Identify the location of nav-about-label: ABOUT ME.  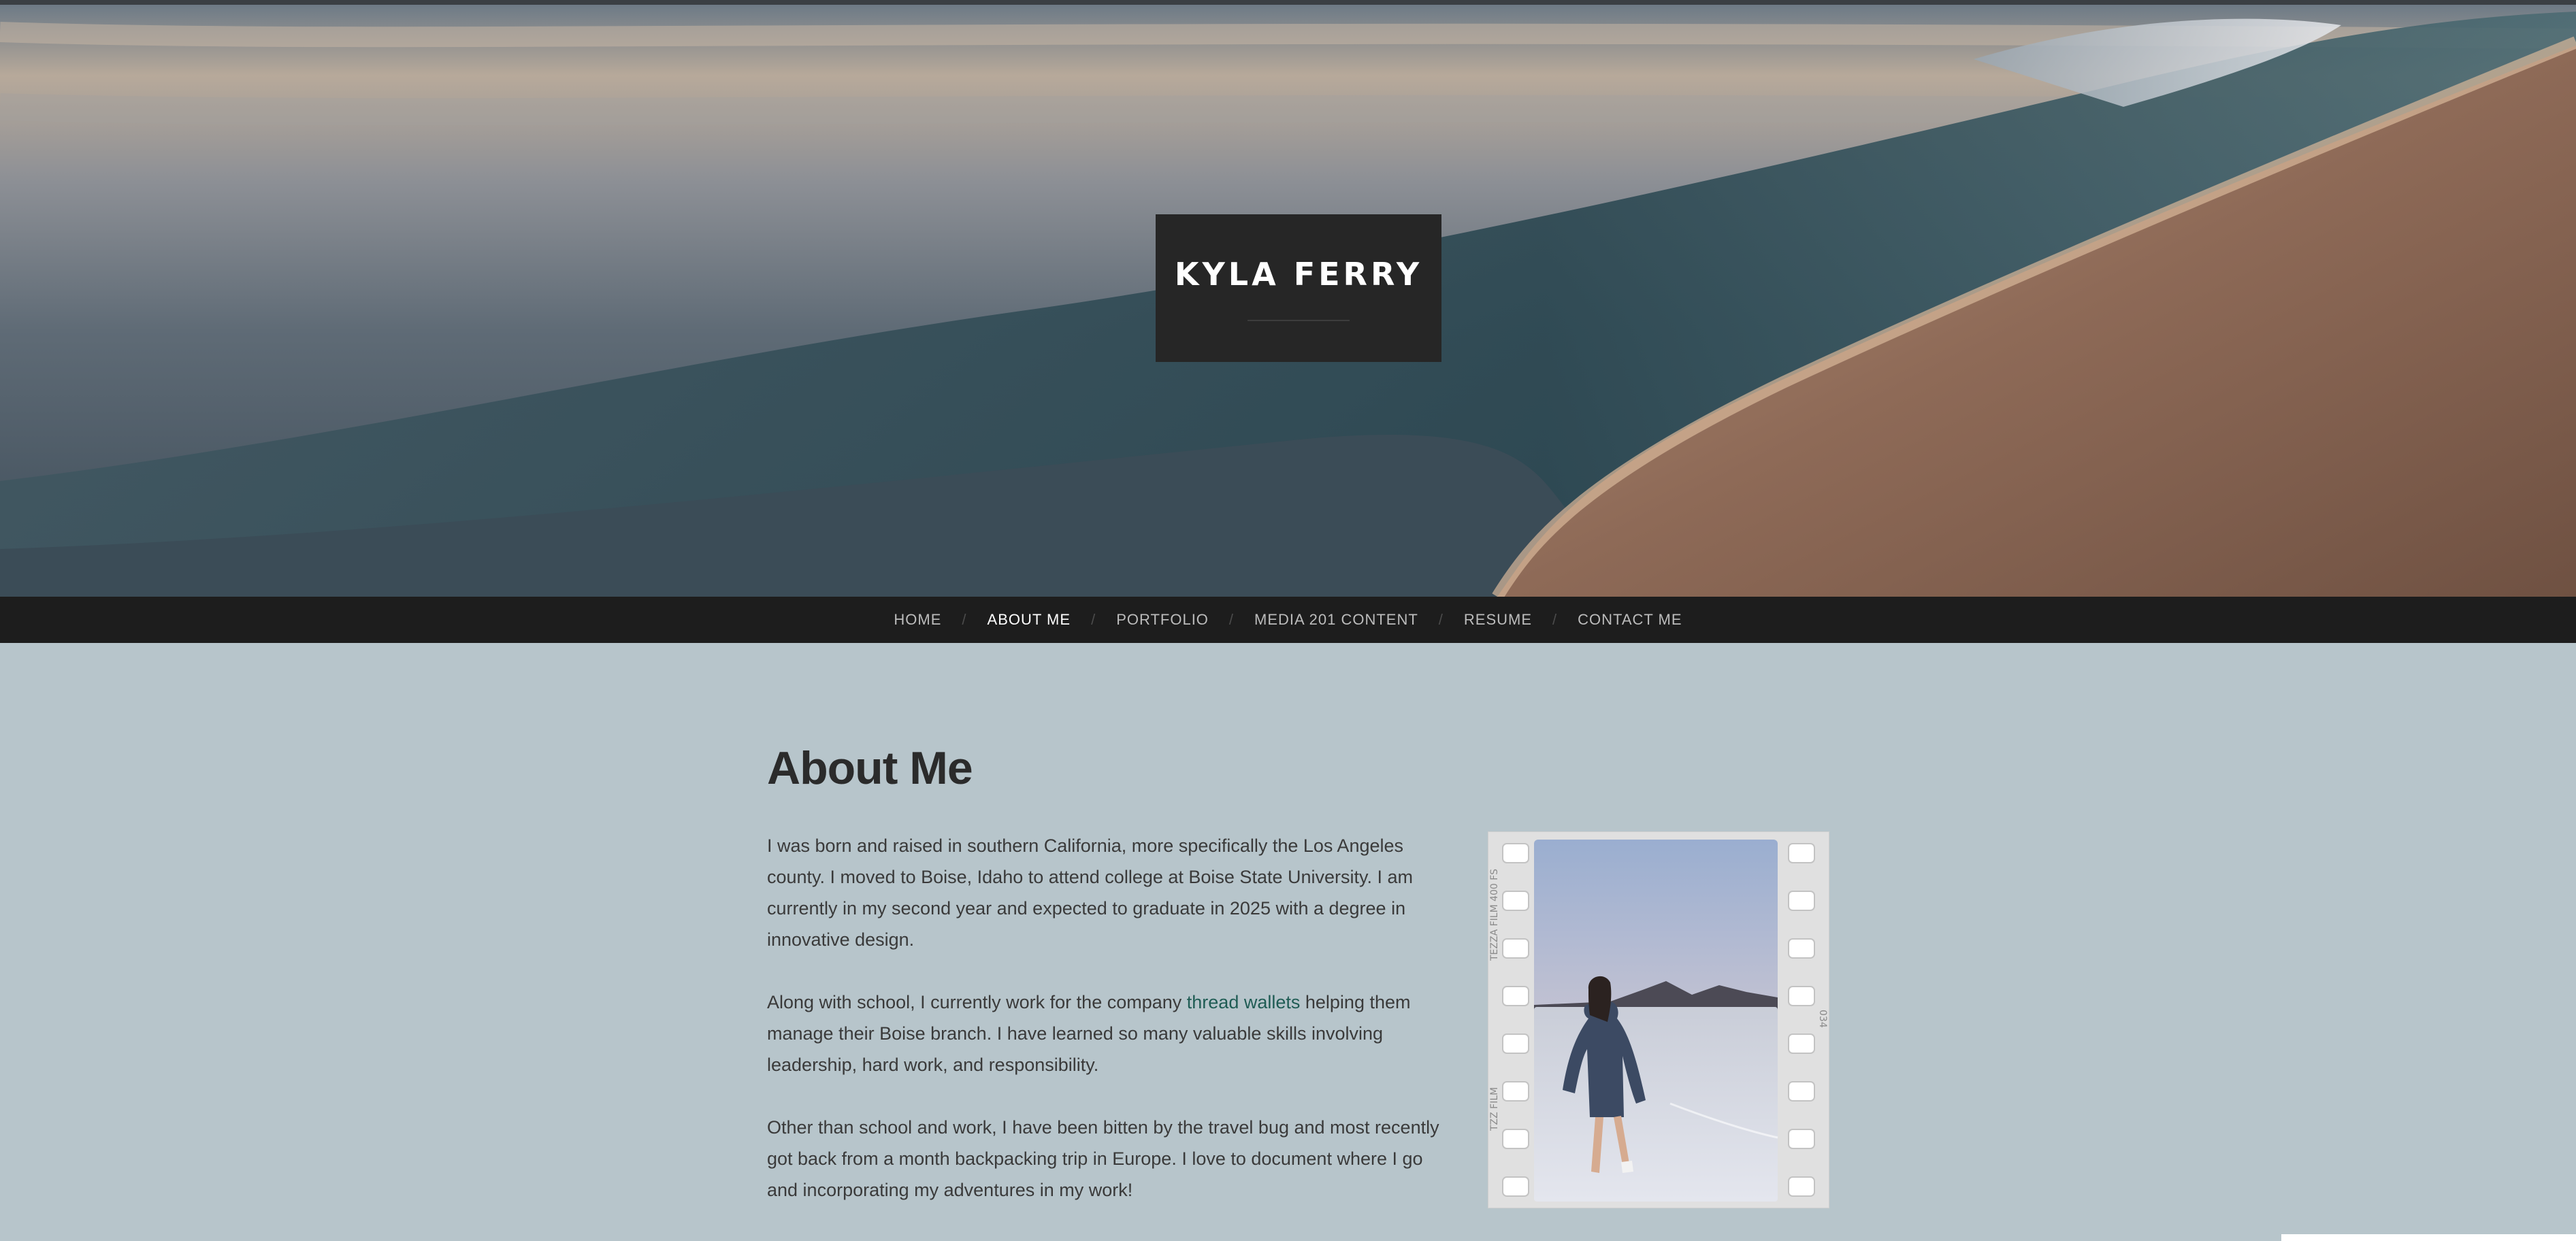
(1029, 620).